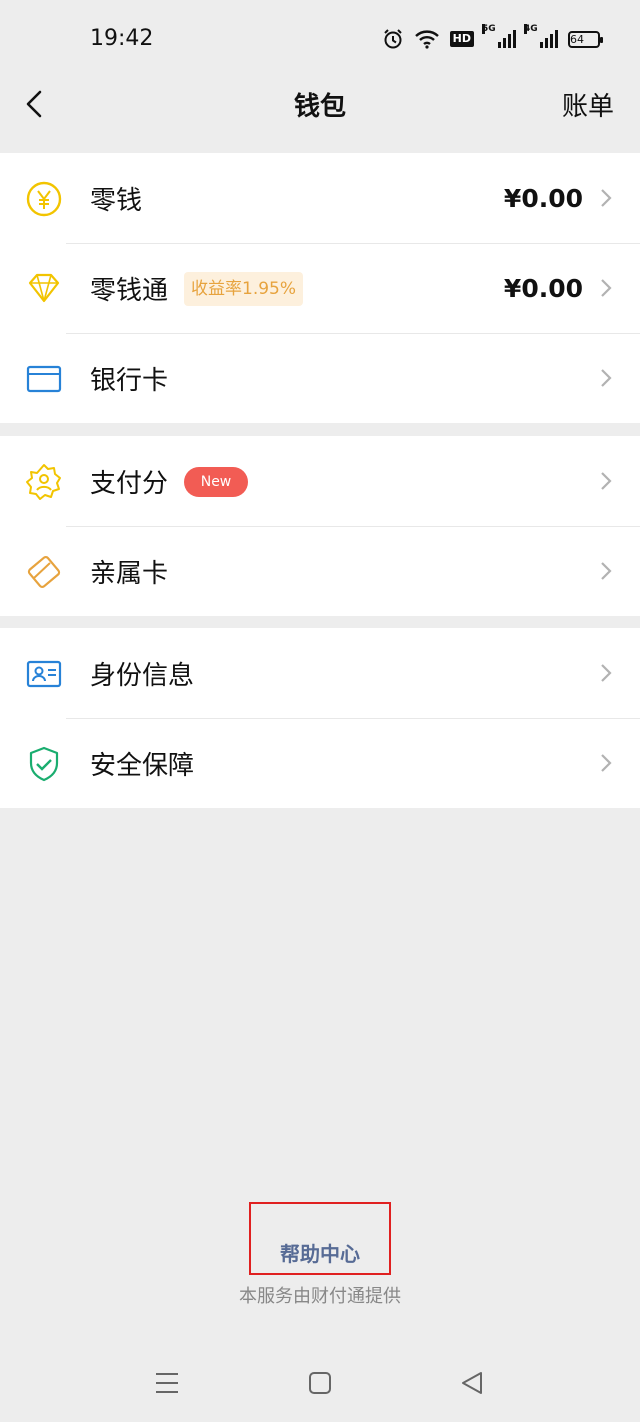 Image resolution: width=640 pixels, height=1422 pixels. What do you see at coordinates (142, 765) in the screenshot?
I see `row-label: 安全保障` at bounding box center [142, 765].